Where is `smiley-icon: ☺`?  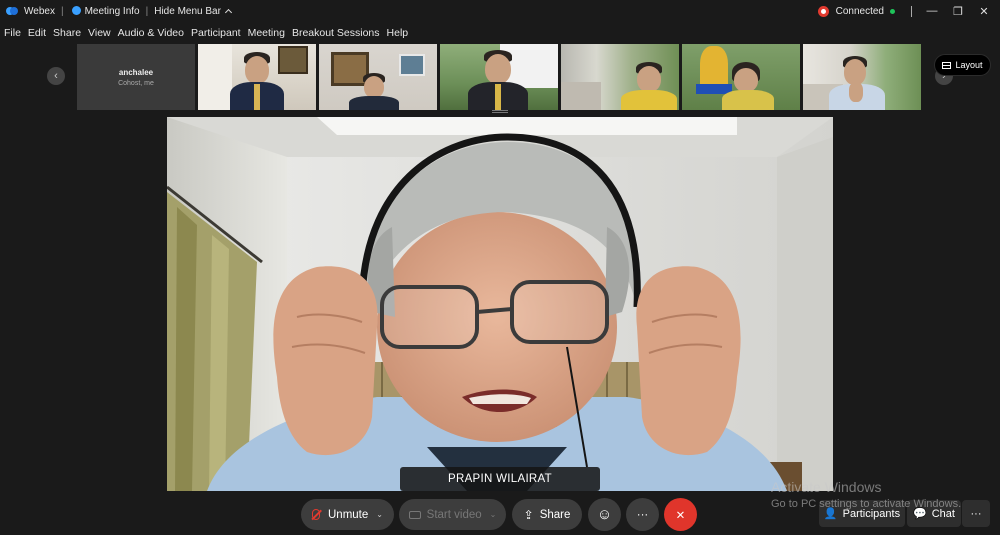 smiley-icon: ☺ is located at coordinates (604, 514).